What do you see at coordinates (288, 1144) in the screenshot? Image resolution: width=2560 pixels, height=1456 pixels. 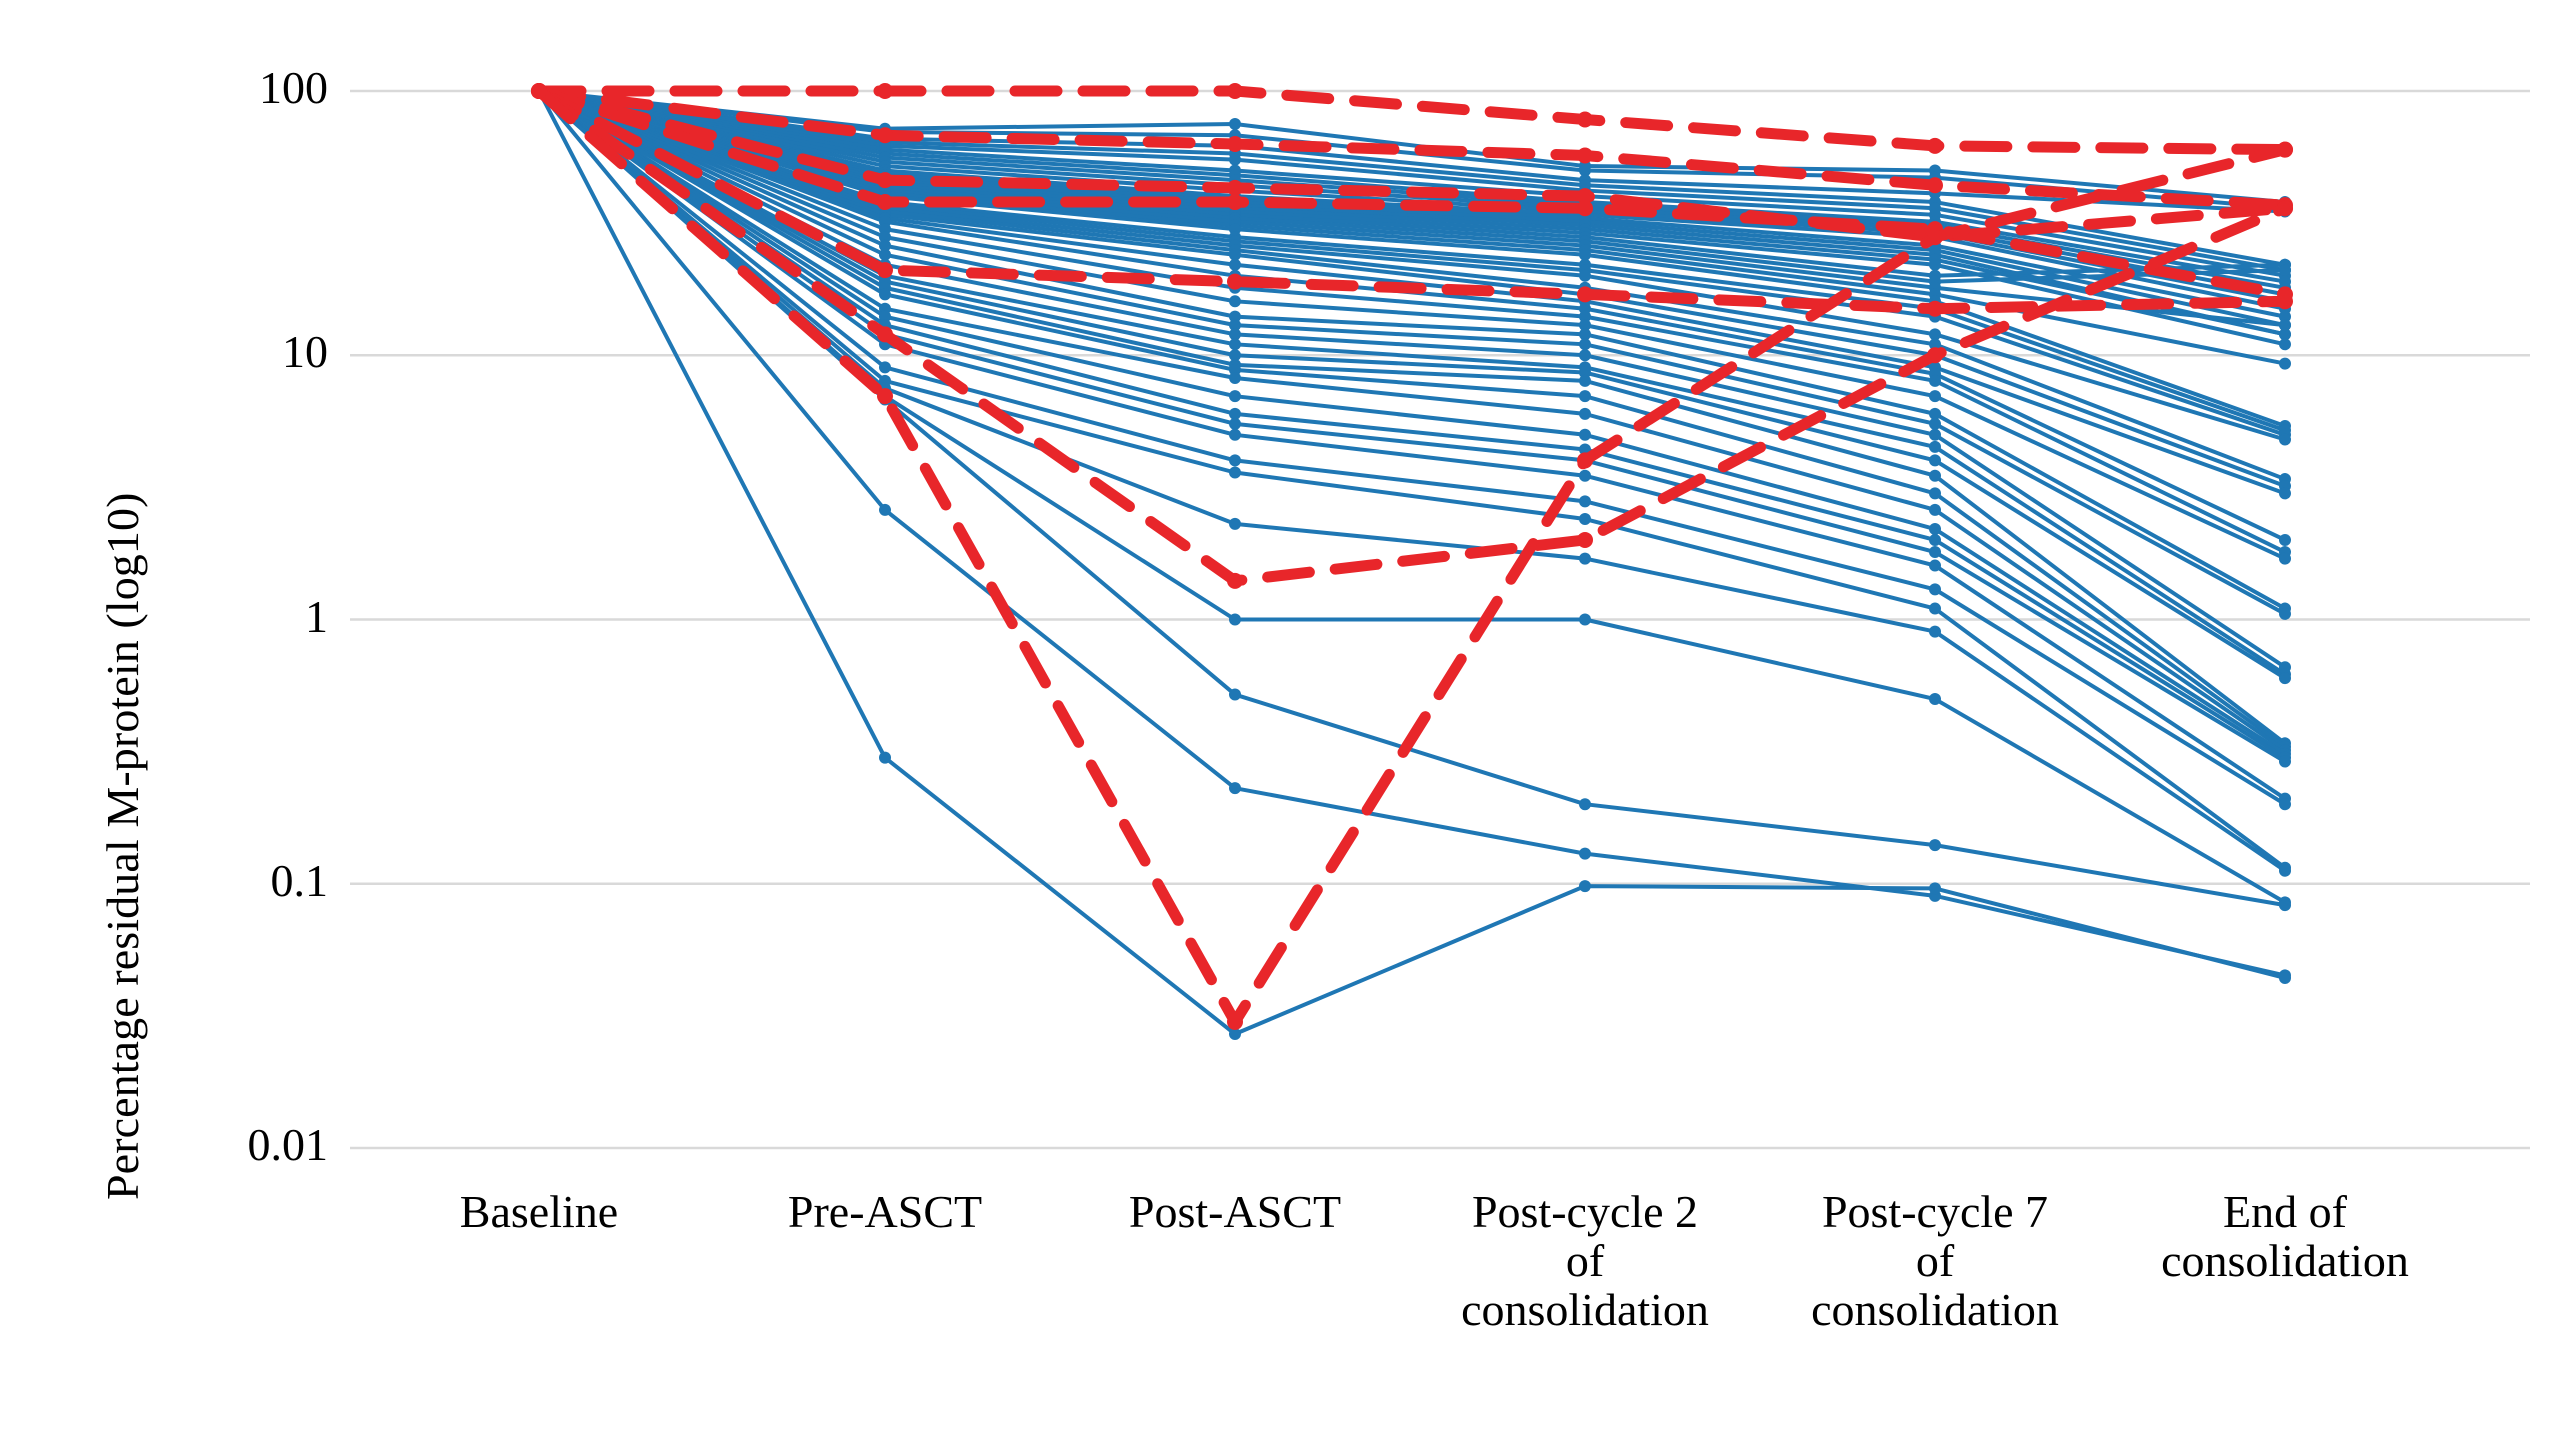 I see `y-tick-label: 0.01` at bounding box center [288, 1144].